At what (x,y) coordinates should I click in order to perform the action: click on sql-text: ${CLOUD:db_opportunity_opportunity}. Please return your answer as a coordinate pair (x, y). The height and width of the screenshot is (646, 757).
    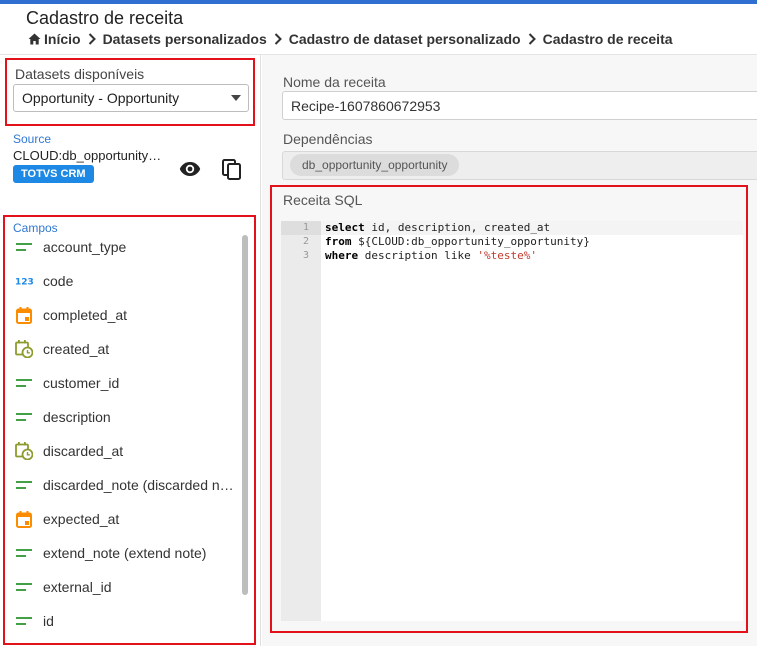
    Looking at the image, I should click on (470, 241).